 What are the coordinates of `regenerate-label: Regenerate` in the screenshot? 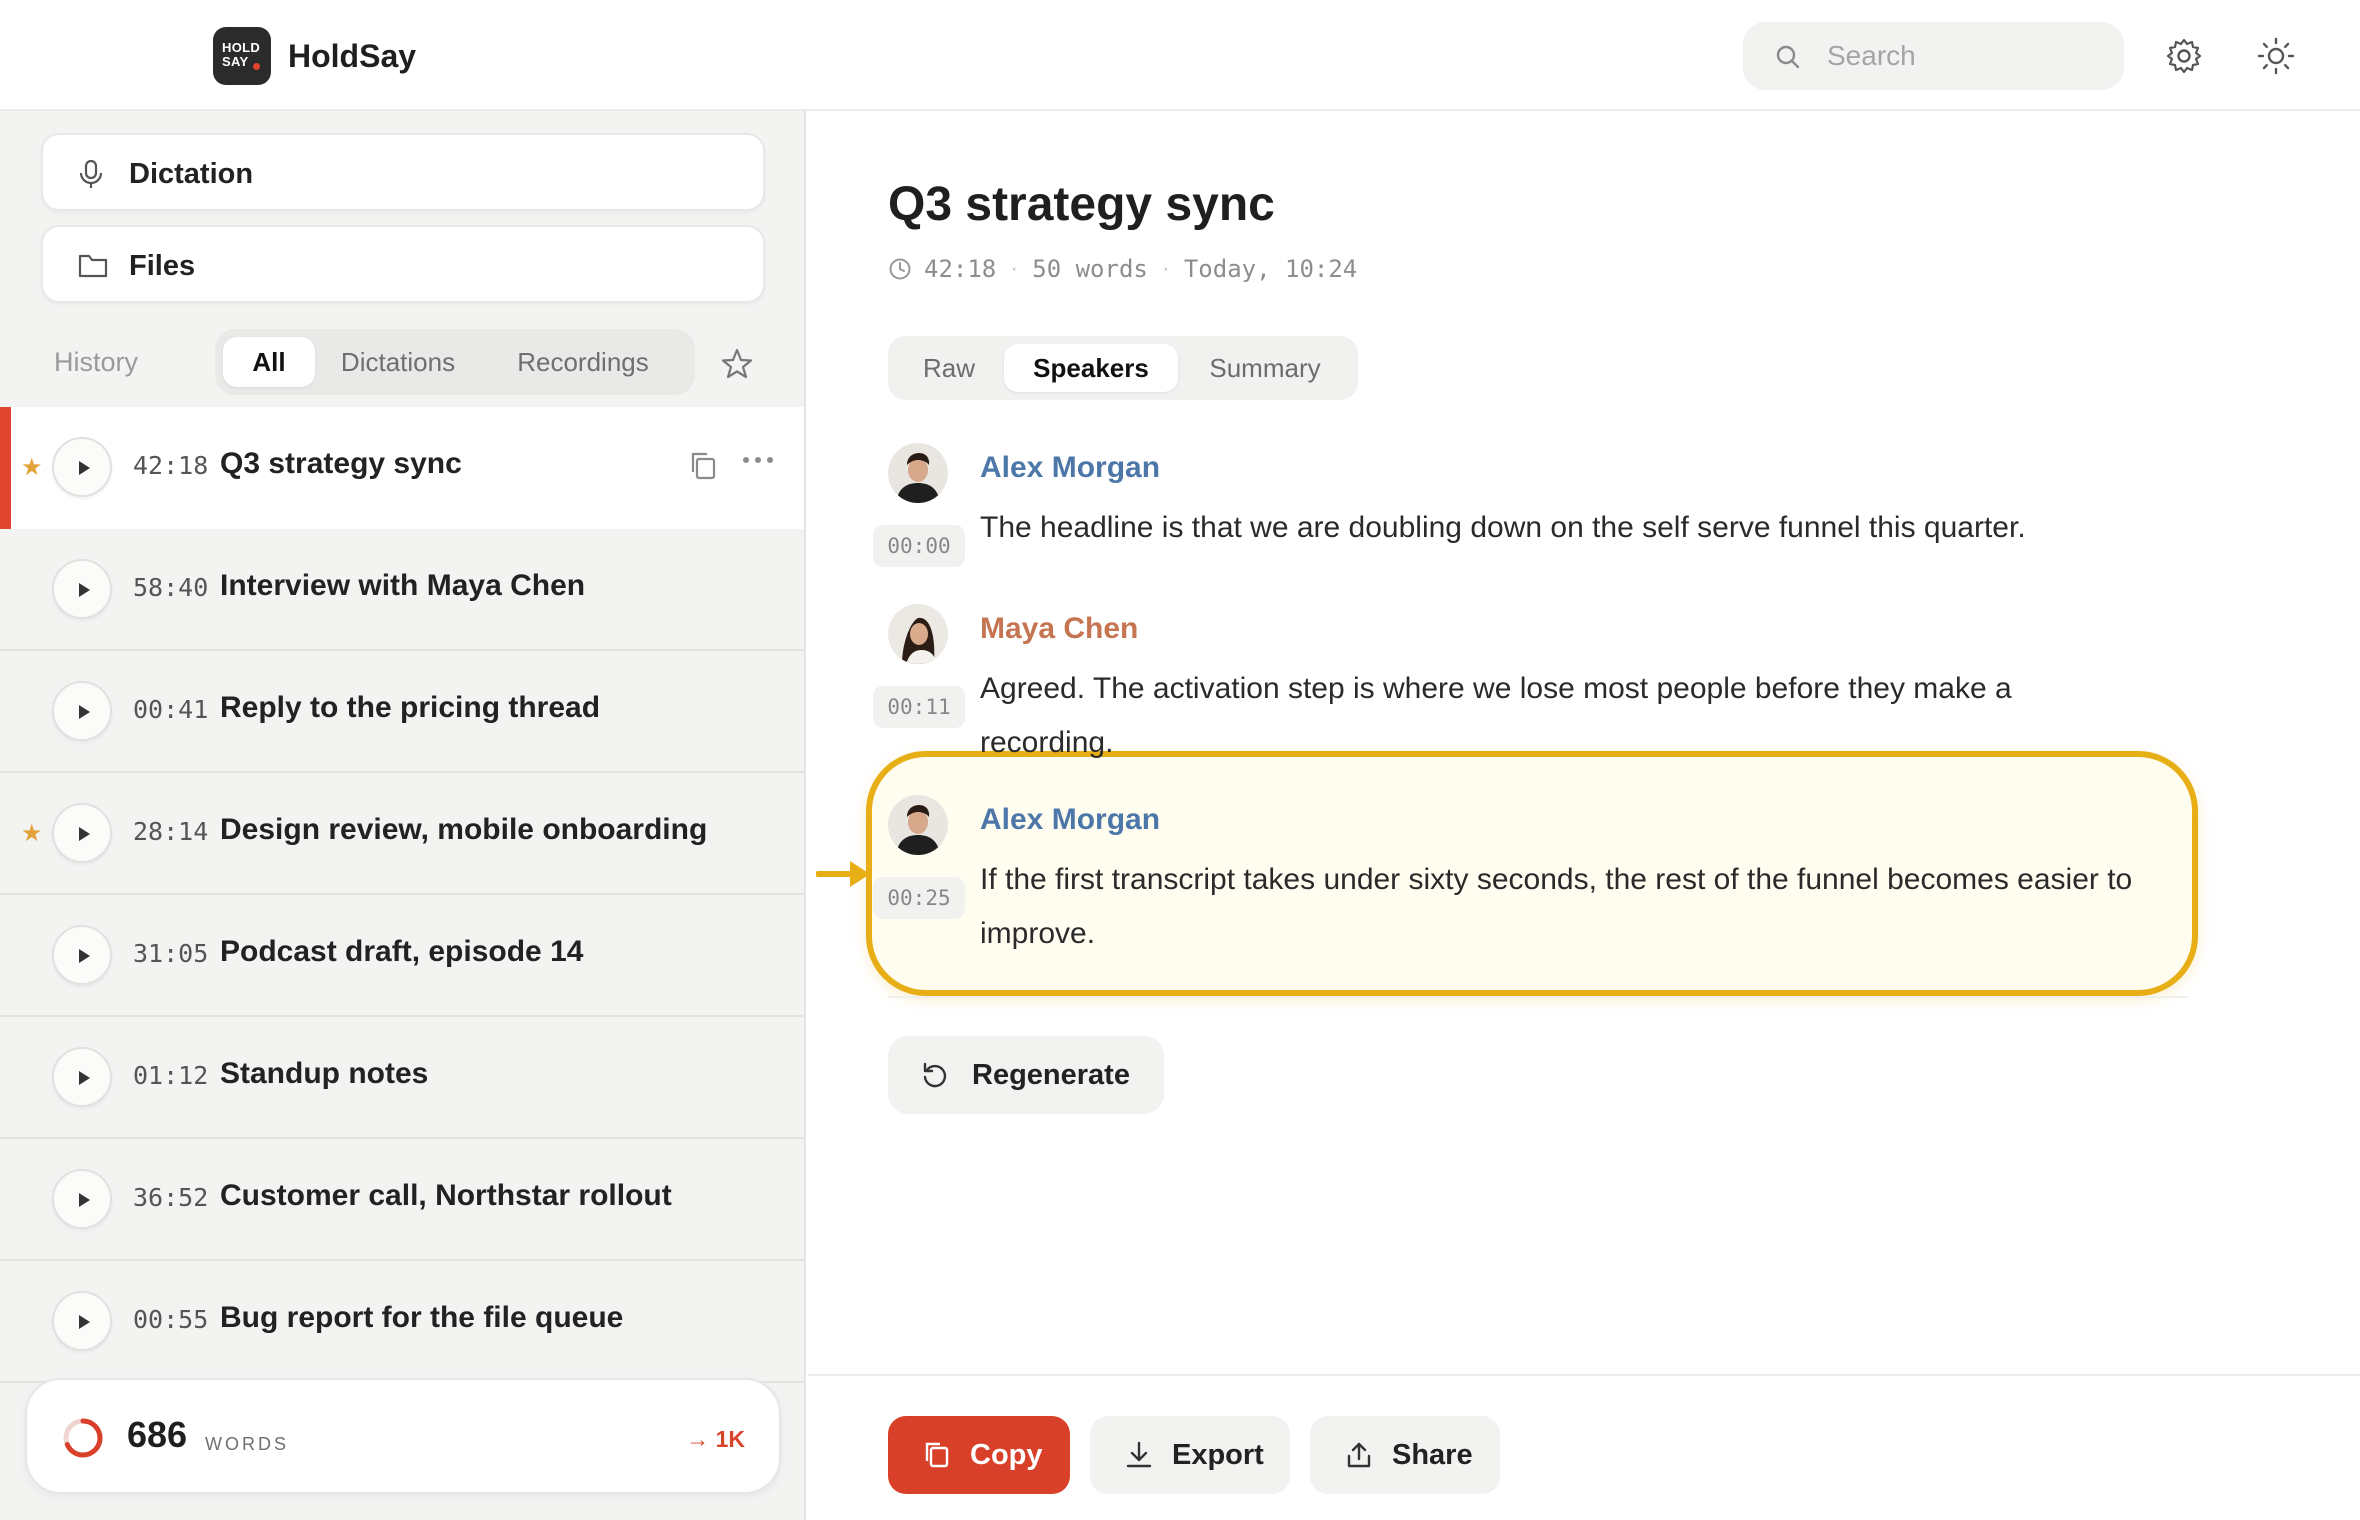 It's located at (1051, 1075).